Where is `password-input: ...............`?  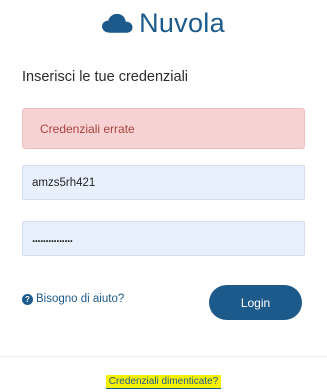
password-input: ............... is located at coordinates (163, 238).